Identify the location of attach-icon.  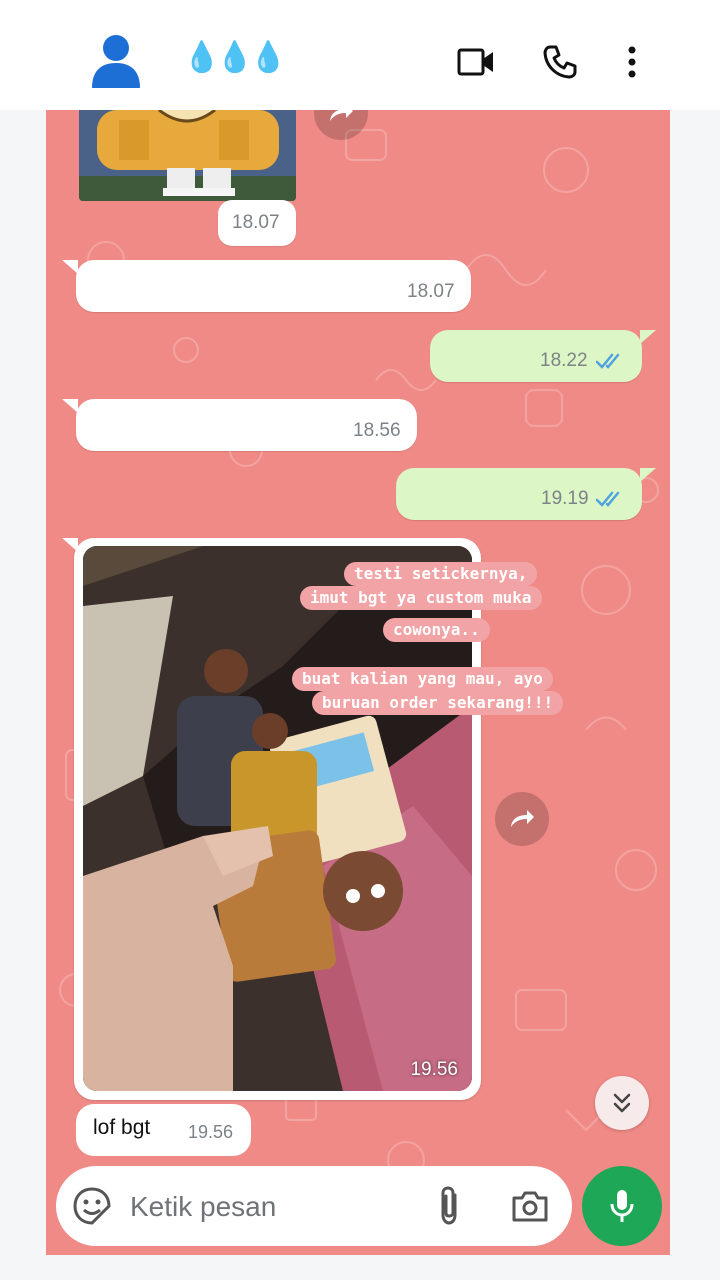
(449, 1206).